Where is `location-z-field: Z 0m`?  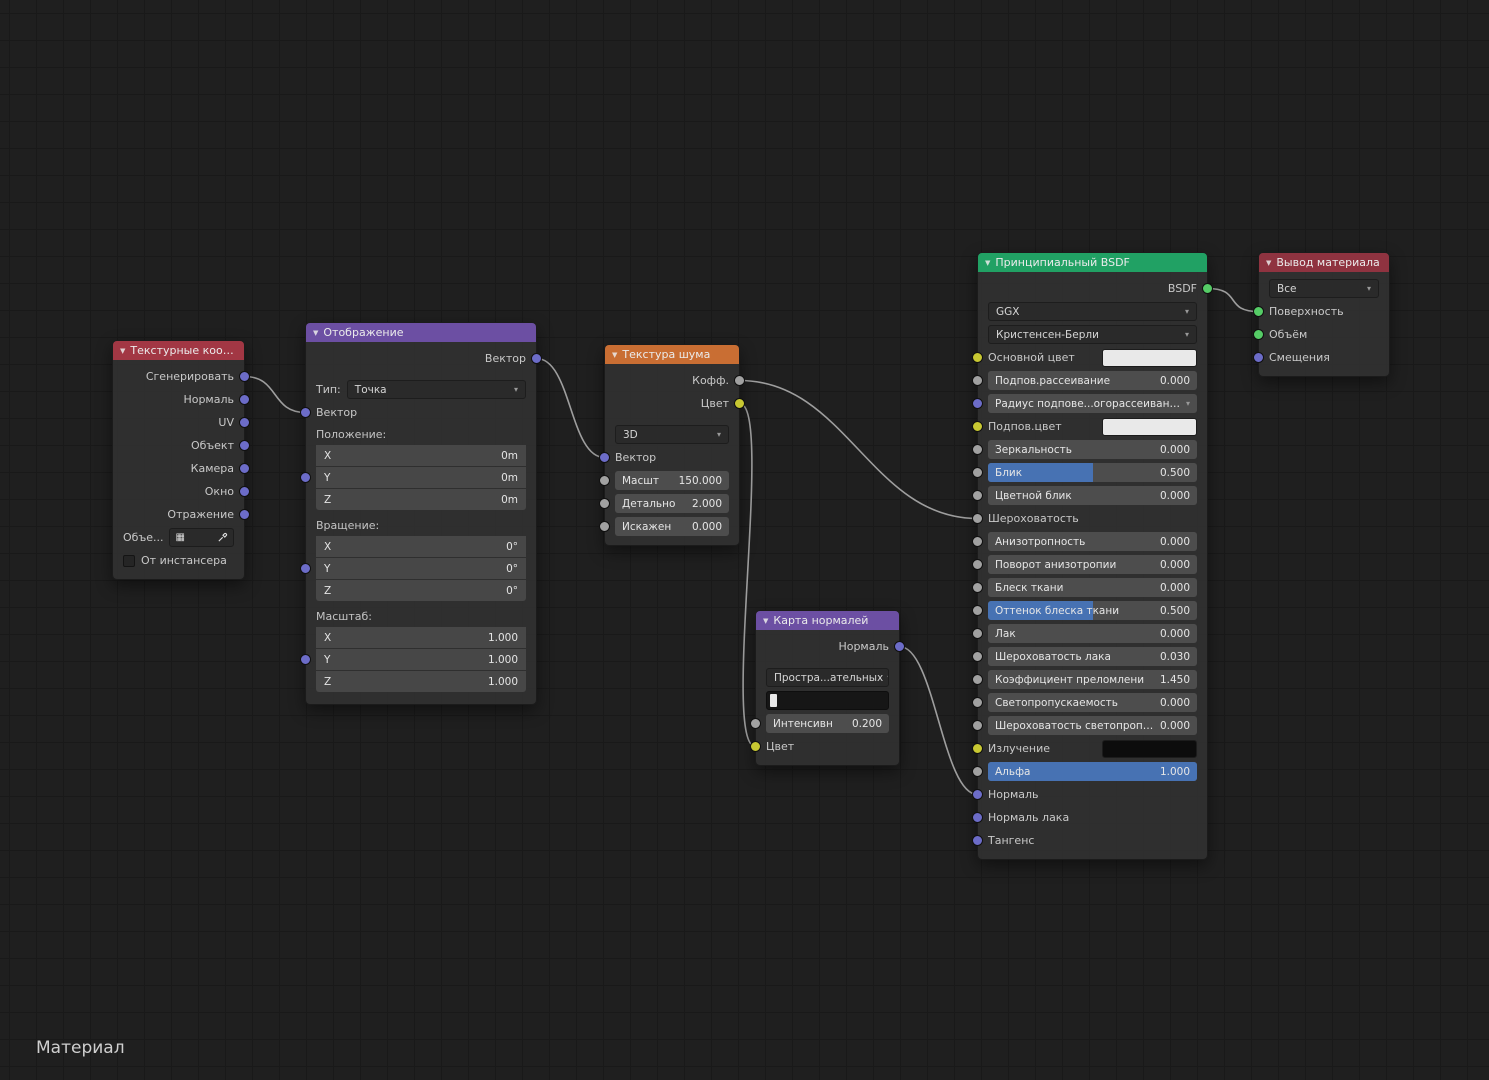 location-z-field: Z 0m is located at coordinates (421, 499).